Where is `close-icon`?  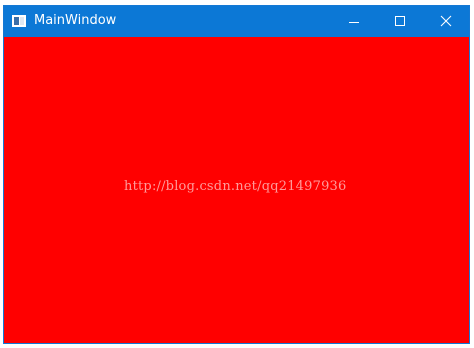 close-icon is located at coordinates (446, 21).